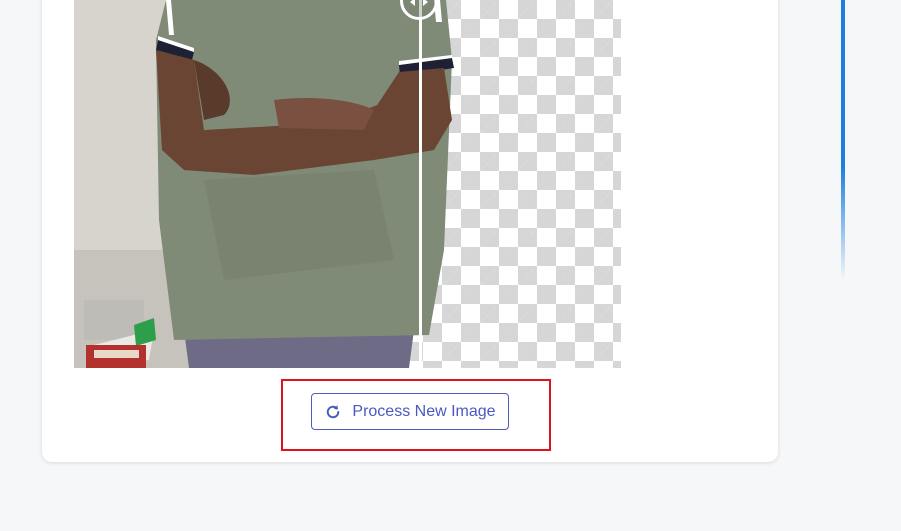  I want to click on comparison-divider, so click(420, 184).